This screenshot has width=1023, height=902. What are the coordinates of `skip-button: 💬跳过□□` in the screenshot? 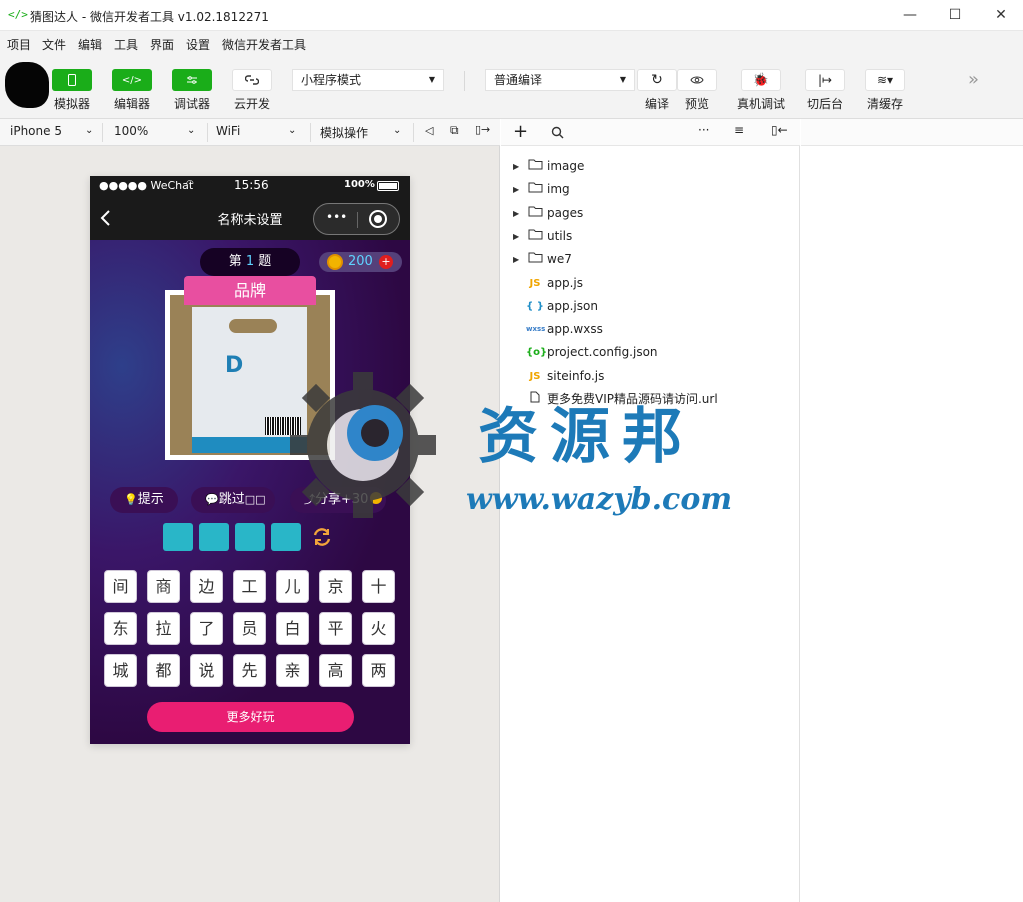 It's located at (233, 500).